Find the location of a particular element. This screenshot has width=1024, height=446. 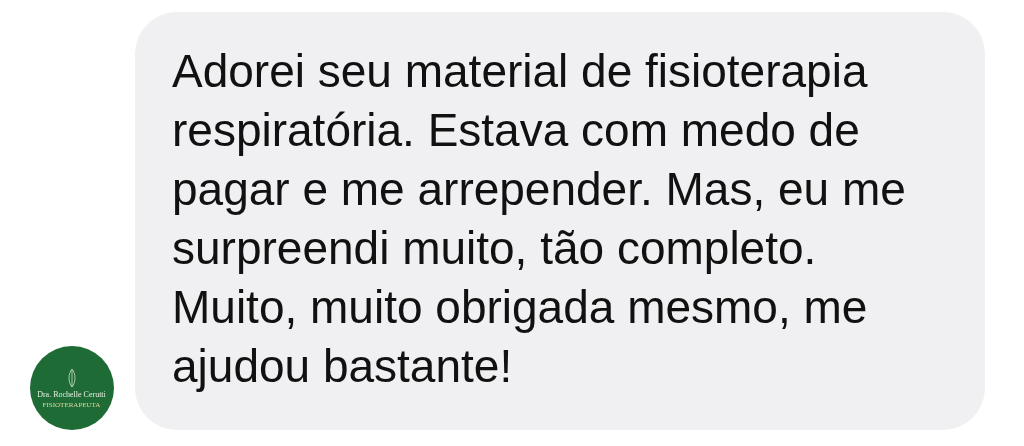

avatar-name: Dra. Rochelle Cerutti is located at coordinates (71, 394).